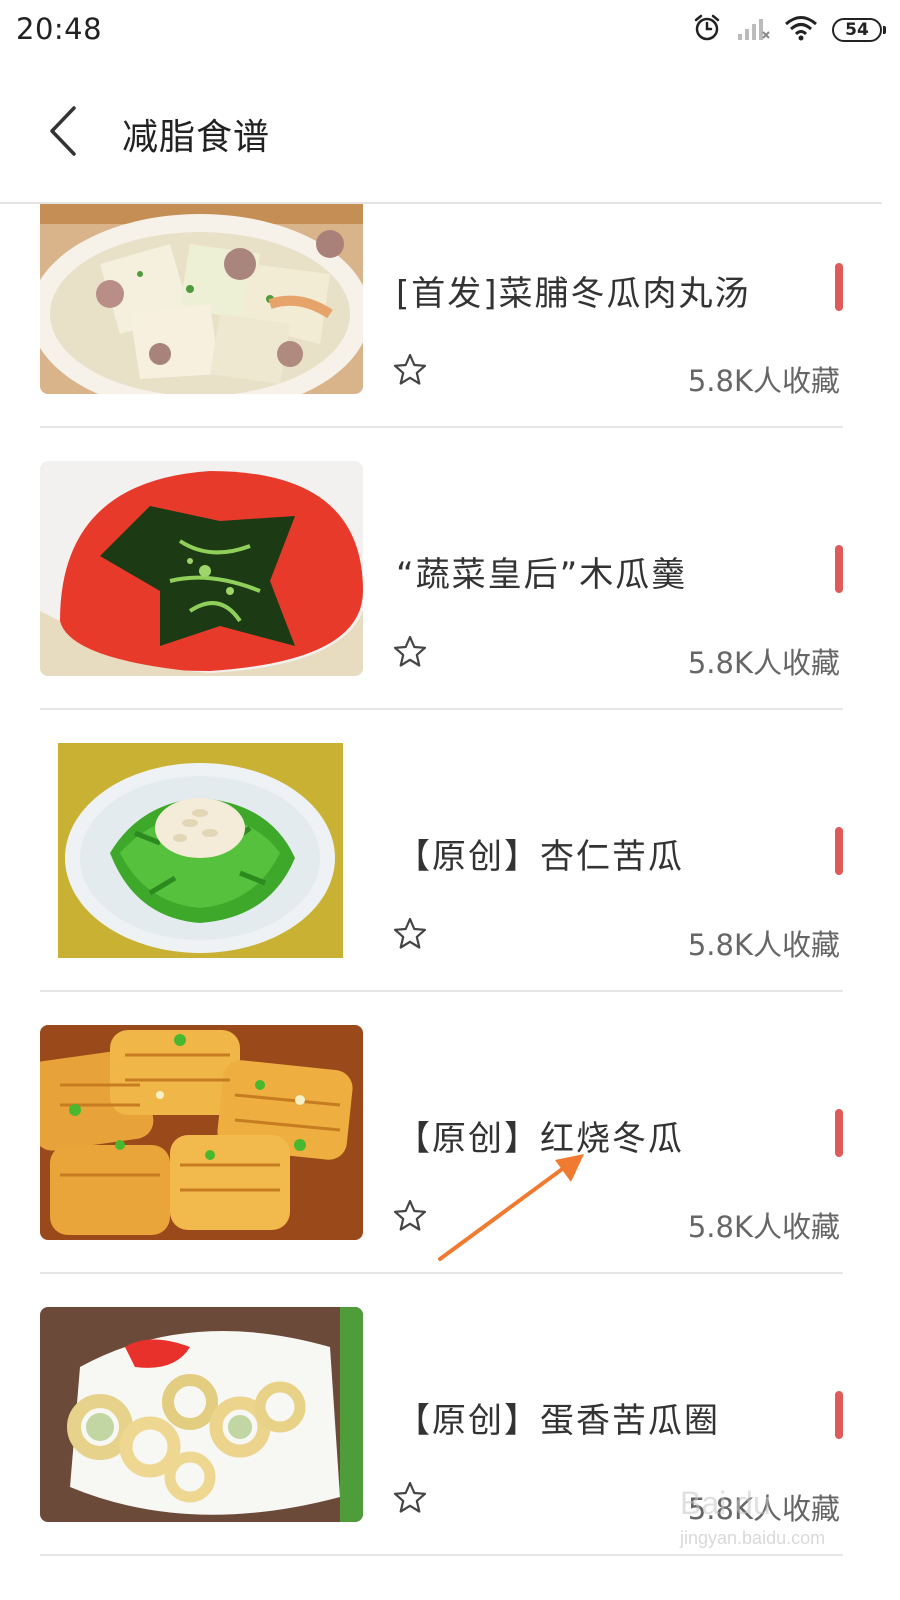  I want to click on recipe-title: “蔬菜皇后”木瓜羹, so click(542, 575).